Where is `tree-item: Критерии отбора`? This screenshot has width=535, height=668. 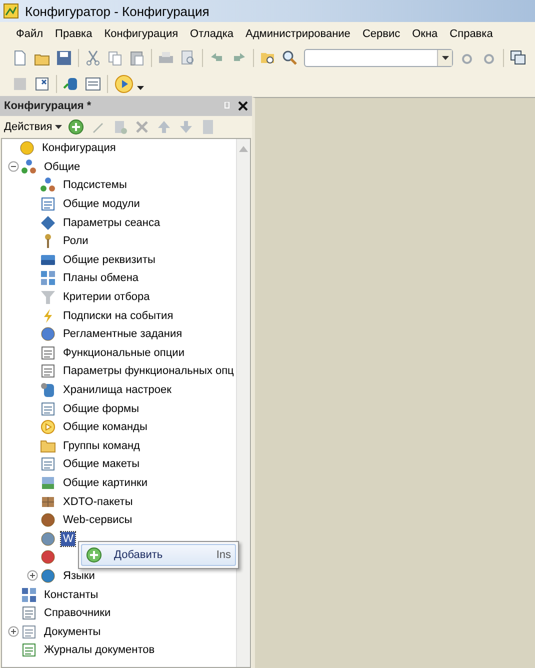 tree-item: Критерии отбора is located at coordinates (106, 297).